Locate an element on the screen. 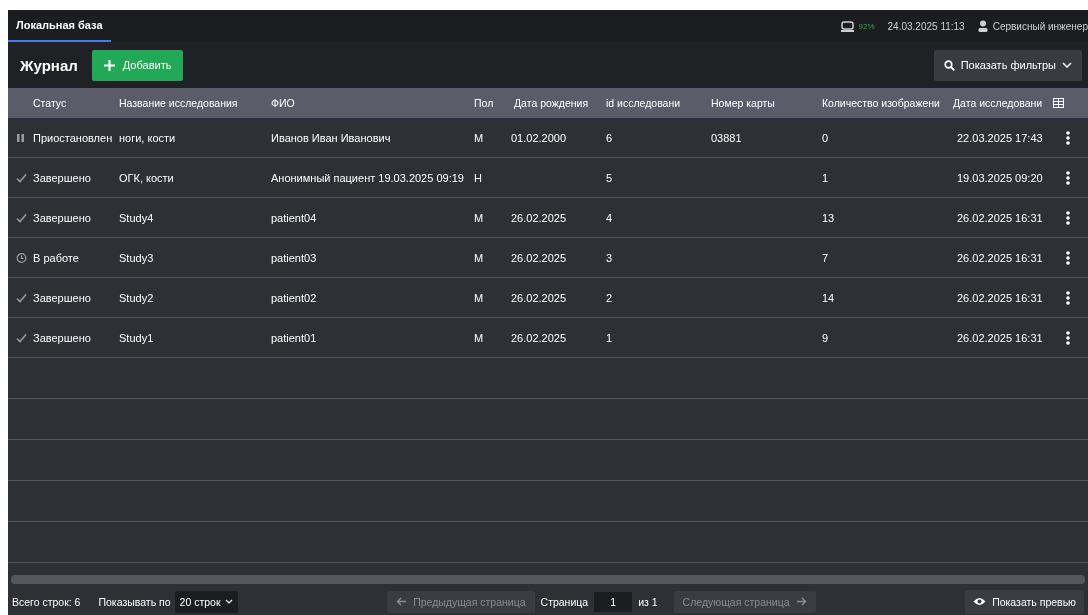 The image size is (1088, 615). table-cell: 19.03.2025 09:20 is located at coordinates (1000, 177).